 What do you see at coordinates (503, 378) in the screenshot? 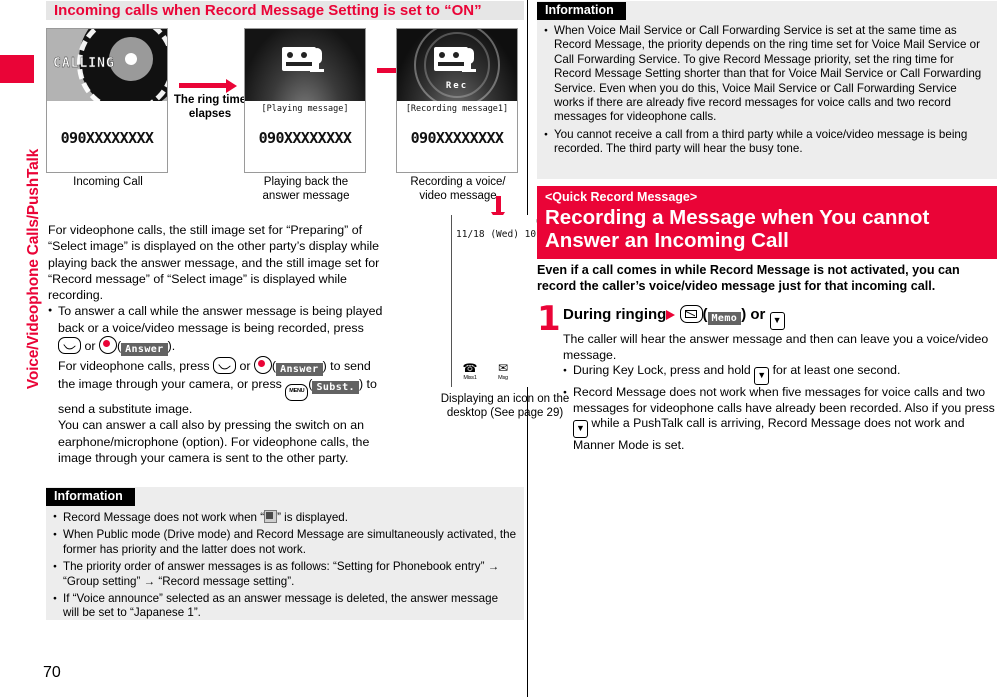
I see `message-label: Msg` at bounding box center [503, 378].